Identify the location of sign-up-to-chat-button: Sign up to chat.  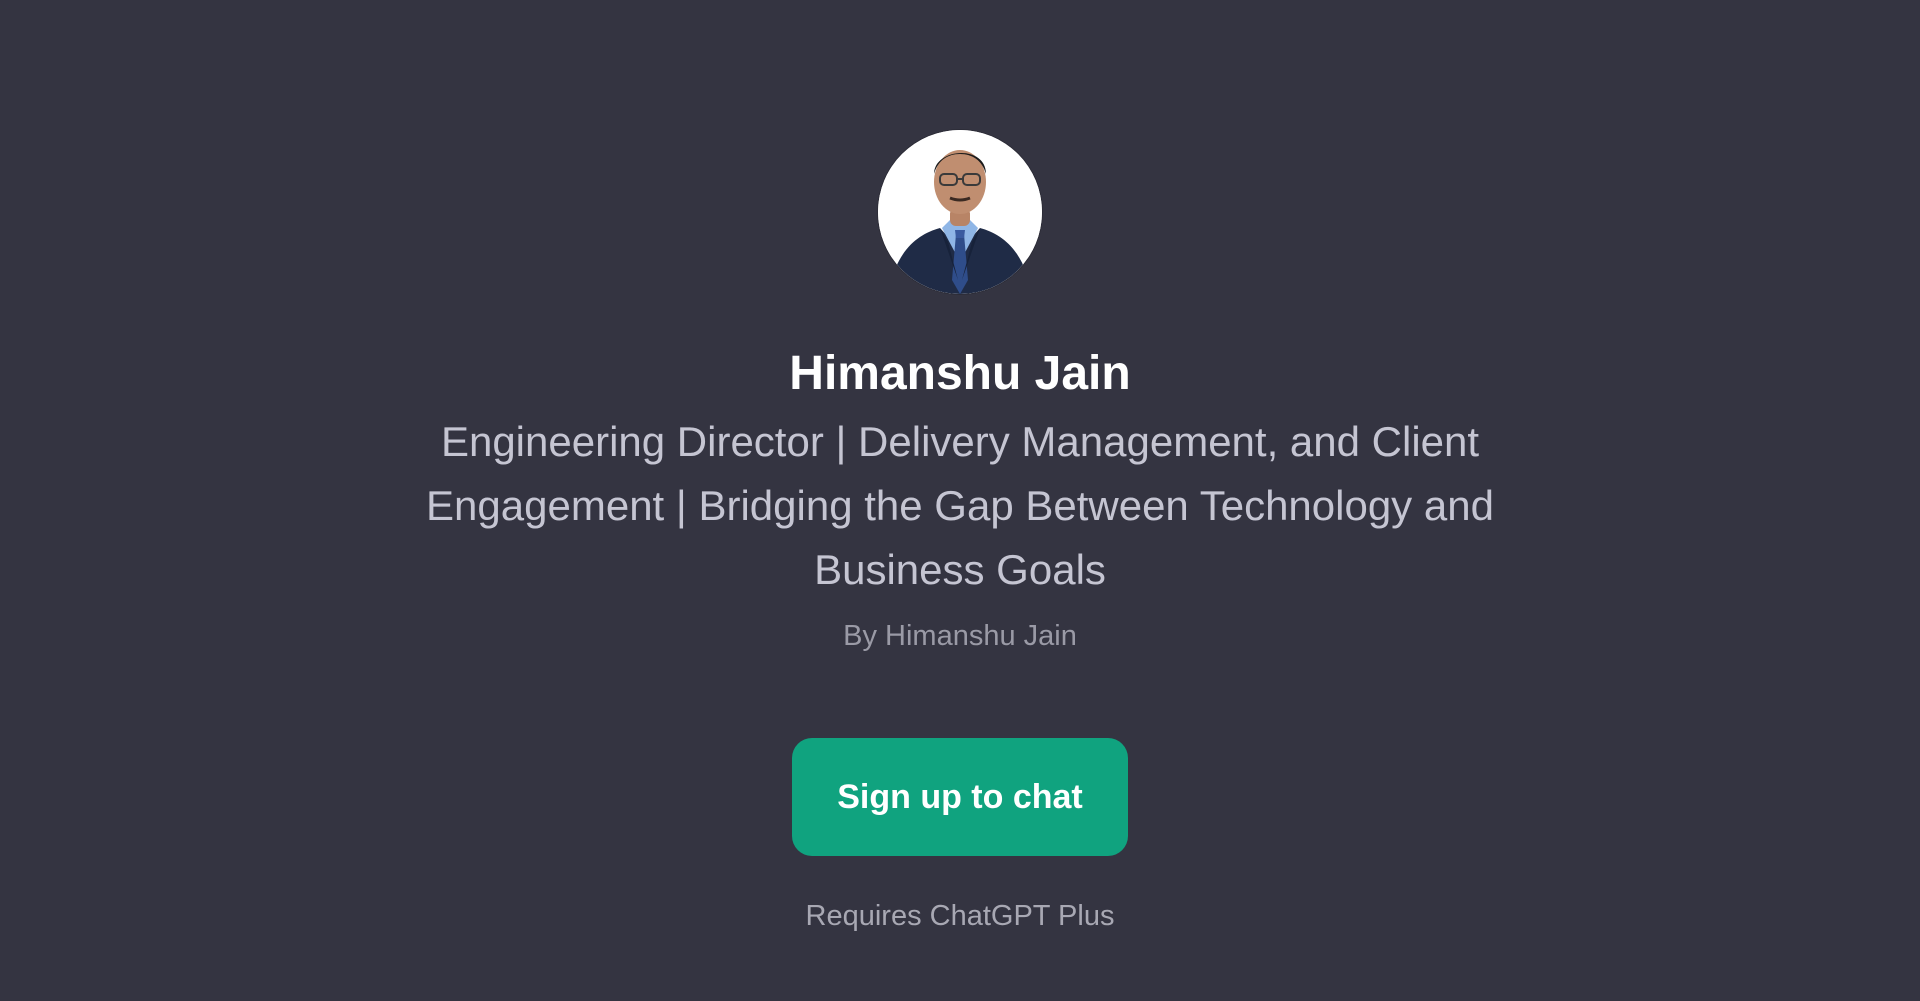
(960, 797).